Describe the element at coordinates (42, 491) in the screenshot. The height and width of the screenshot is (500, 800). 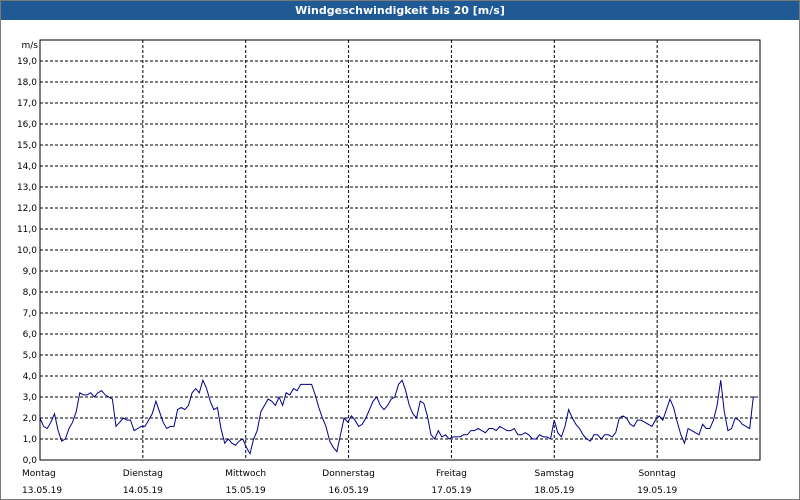
I see `x-tick-date-label: 13.05.19` at that location.